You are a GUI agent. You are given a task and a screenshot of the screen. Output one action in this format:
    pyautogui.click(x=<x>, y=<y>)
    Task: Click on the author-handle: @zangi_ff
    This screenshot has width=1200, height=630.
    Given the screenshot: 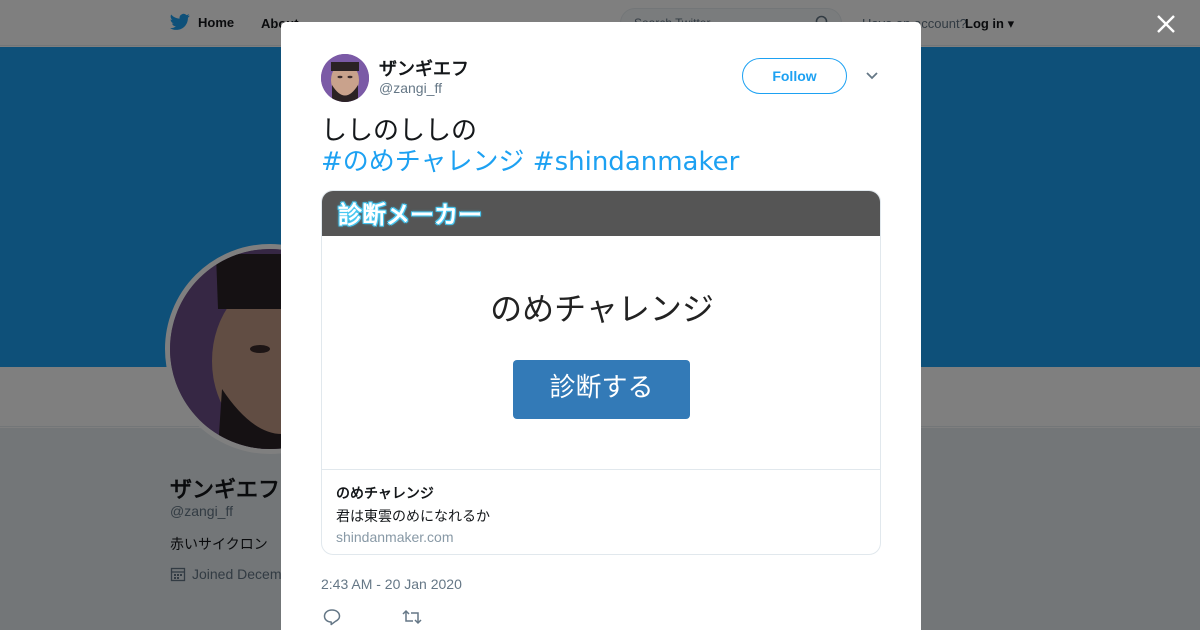 What is the action you would take?
    pyautogui.click(x=410, y=88)
    